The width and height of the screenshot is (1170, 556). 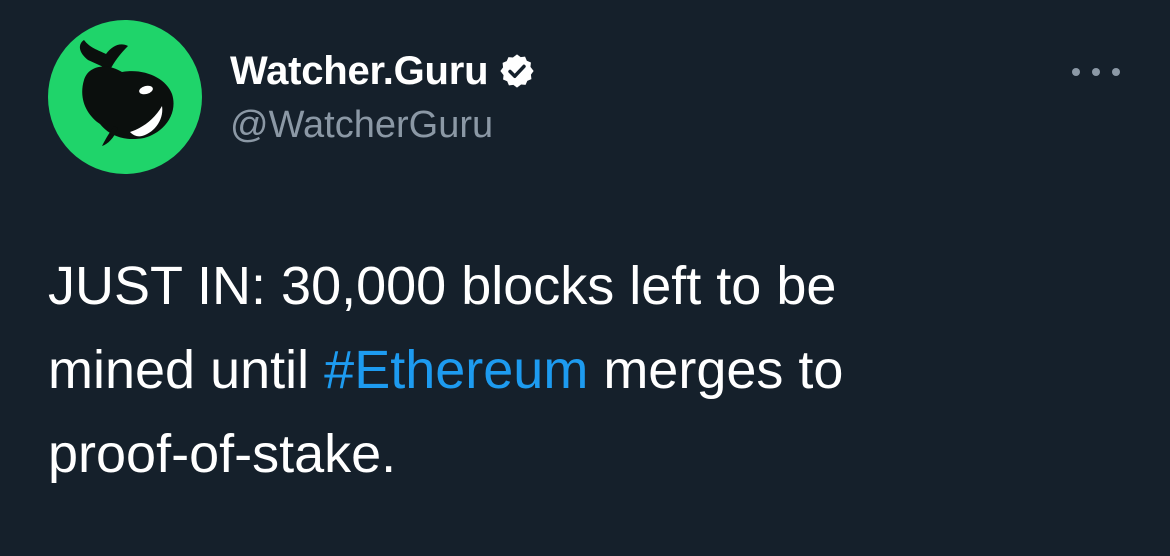 What do you see at coordinates (517, 71) in the screenshot?
I see `verified-badge-icon` at bounding box center [517, 71].